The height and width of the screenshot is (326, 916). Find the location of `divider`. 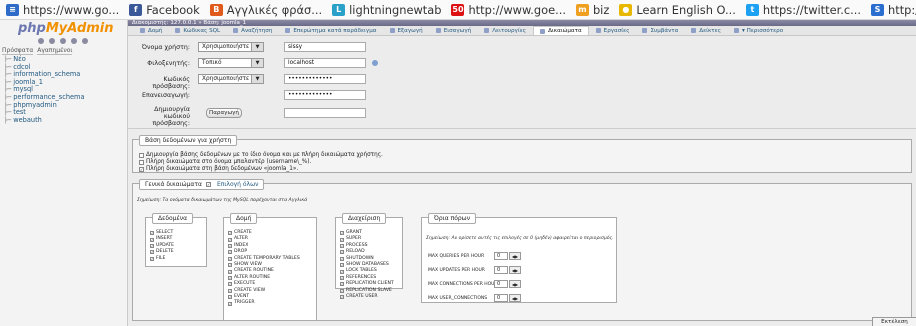

divider is located at coordinates (522, 128).